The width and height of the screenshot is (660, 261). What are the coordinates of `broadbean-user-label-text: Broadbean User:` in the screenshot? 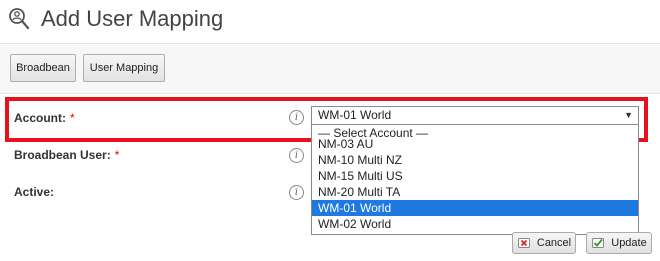 It's located at (62, 155).